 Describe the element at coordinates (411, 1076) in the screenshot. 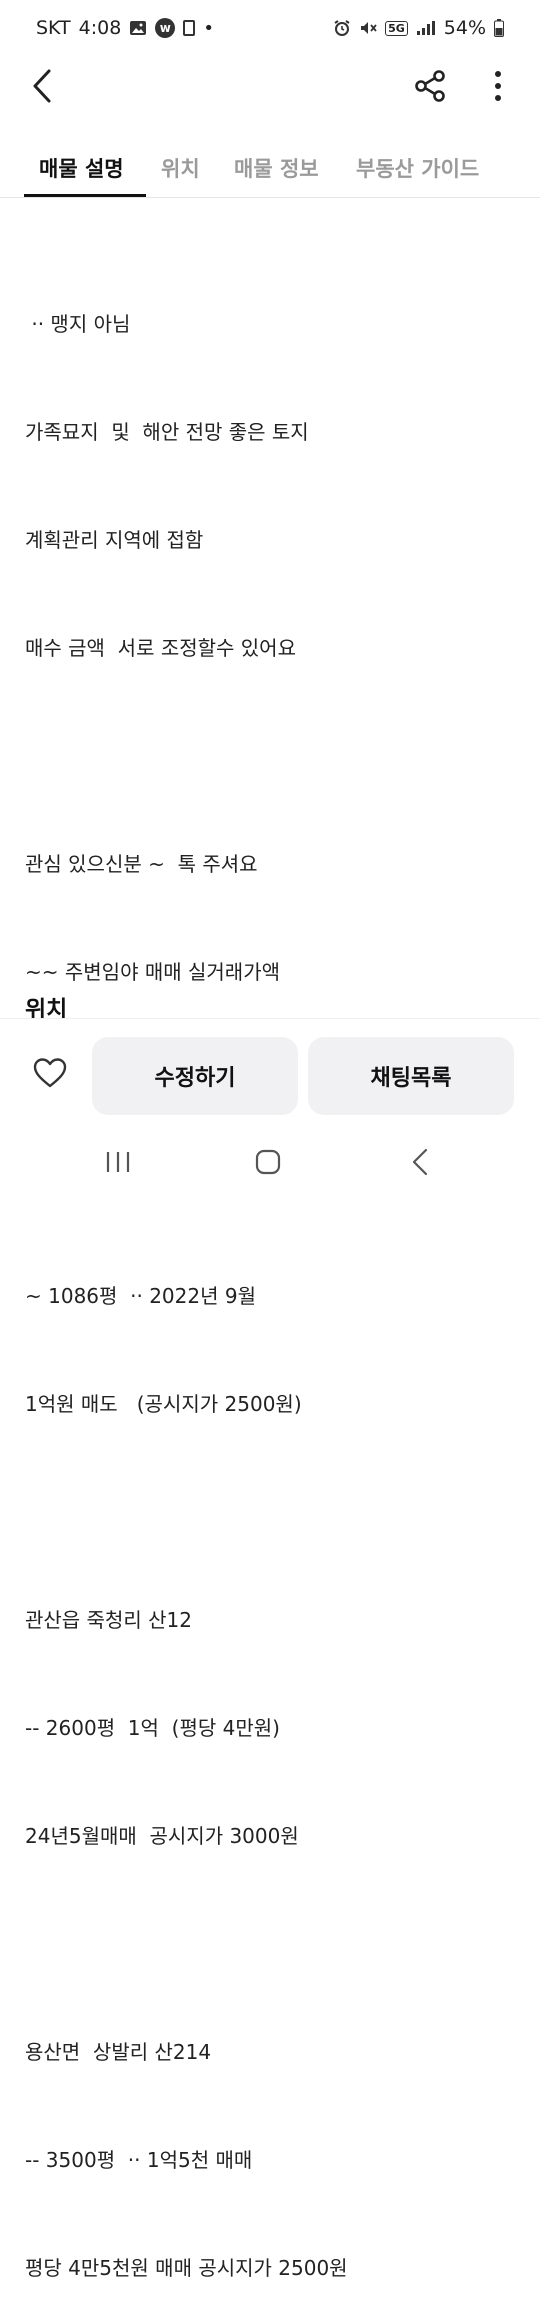

I see `chat-list-button: 채팅목록` at that location.